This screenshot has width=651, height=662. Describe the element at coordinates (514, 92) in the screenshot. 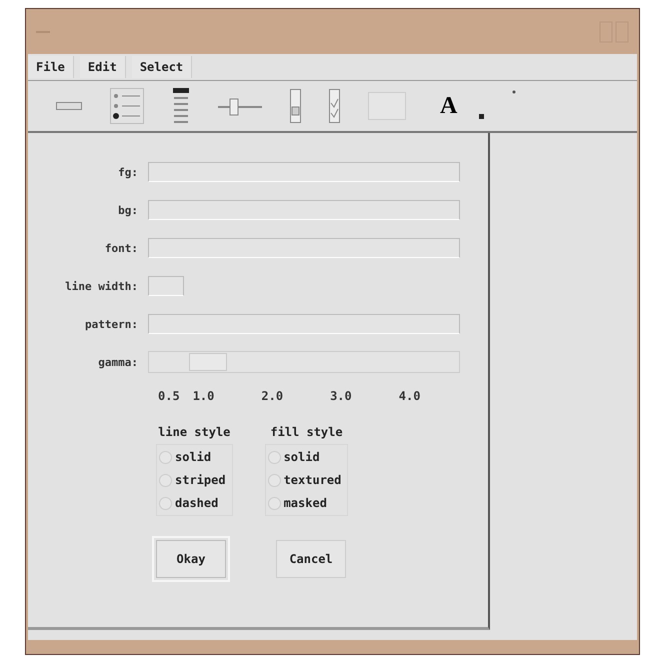

I see `small-dot-icon` at that location.